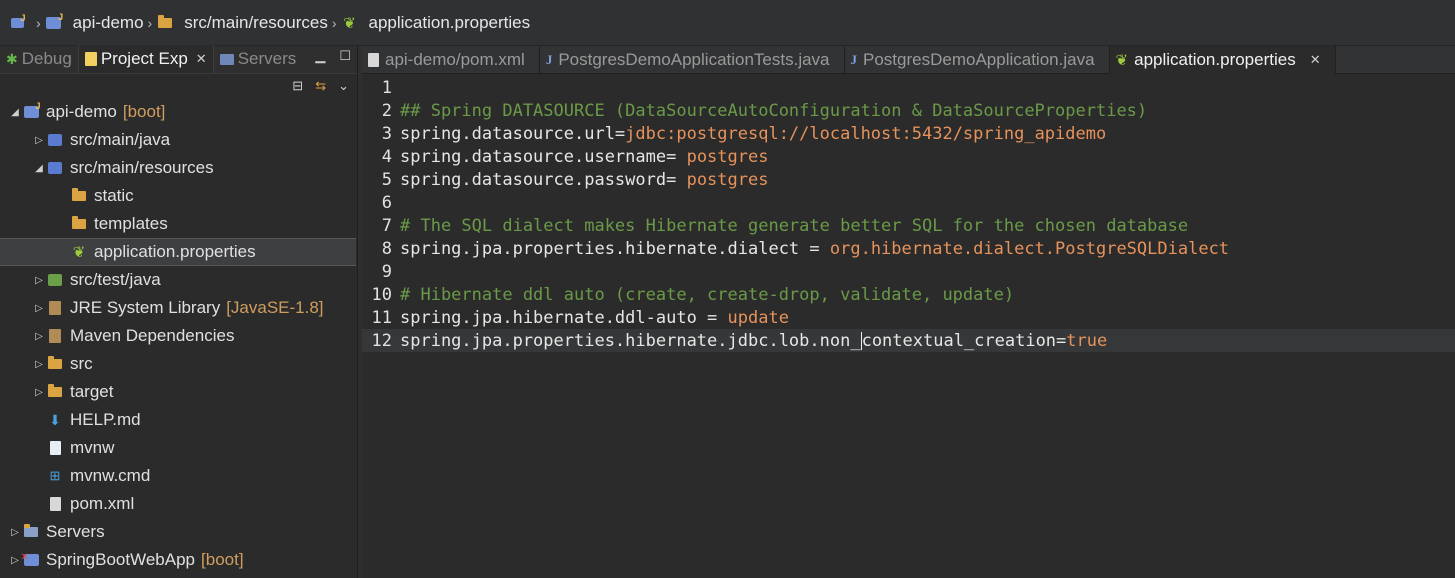  What do you see at coordinates (81, 363) in the screenshot?
I see `tree-item-label: src` at bounding box center [81, 363].